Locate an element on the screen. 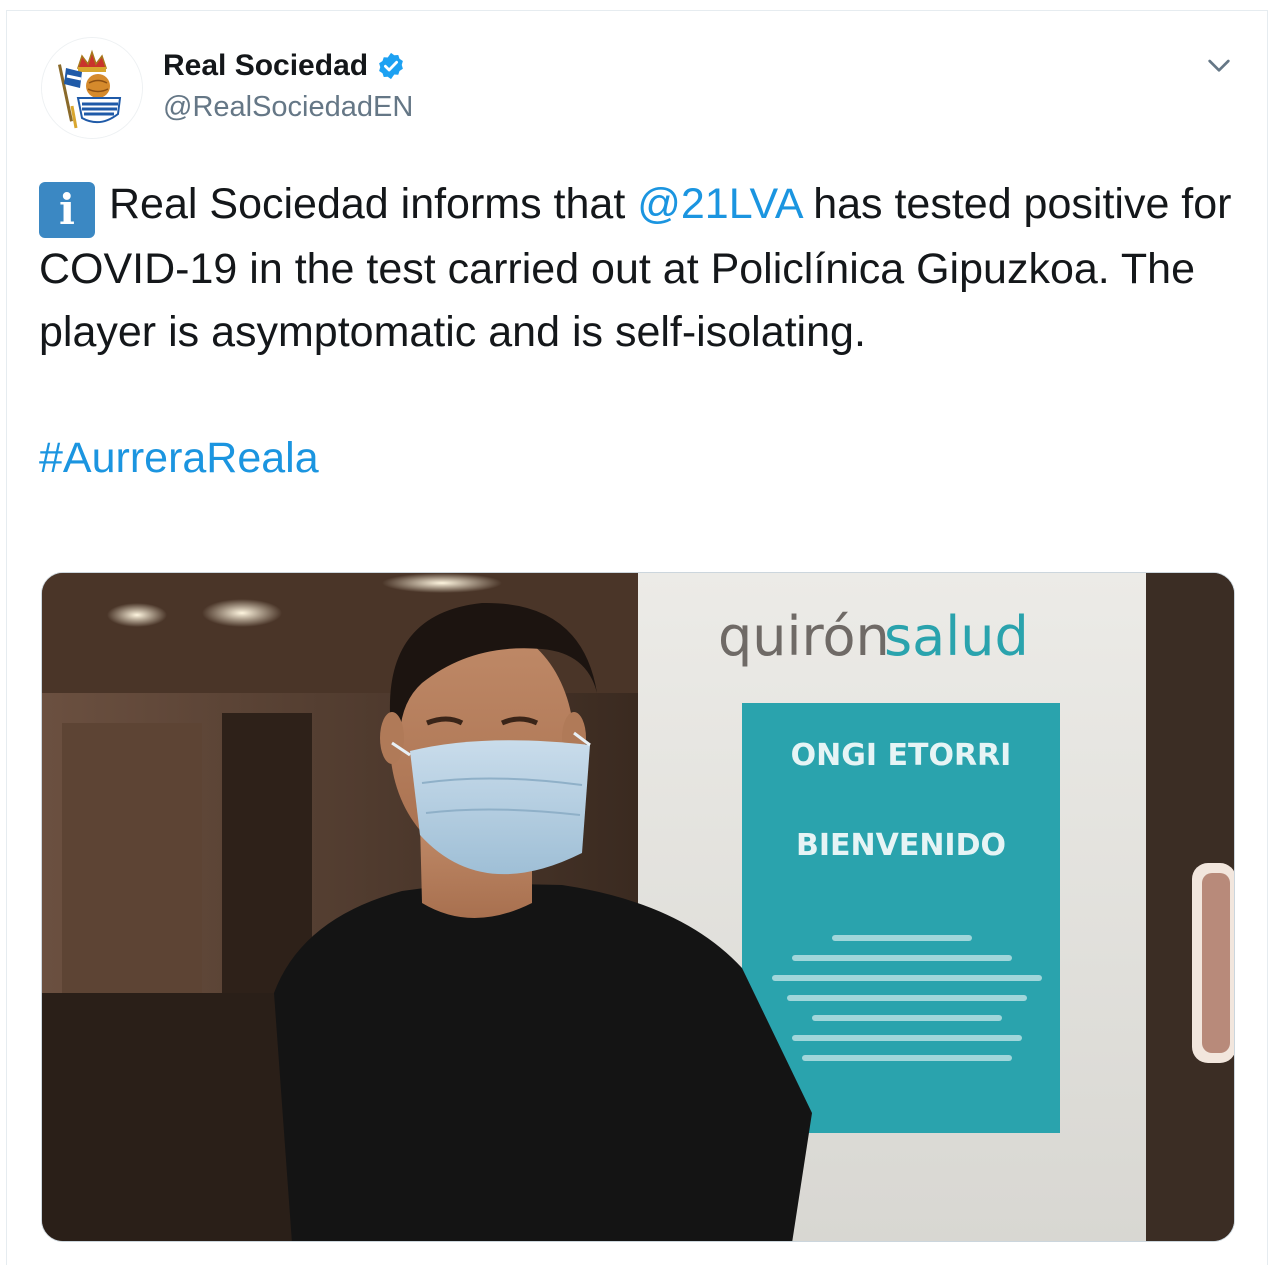  verified-badge-icon is located at coordinates (391, 66).